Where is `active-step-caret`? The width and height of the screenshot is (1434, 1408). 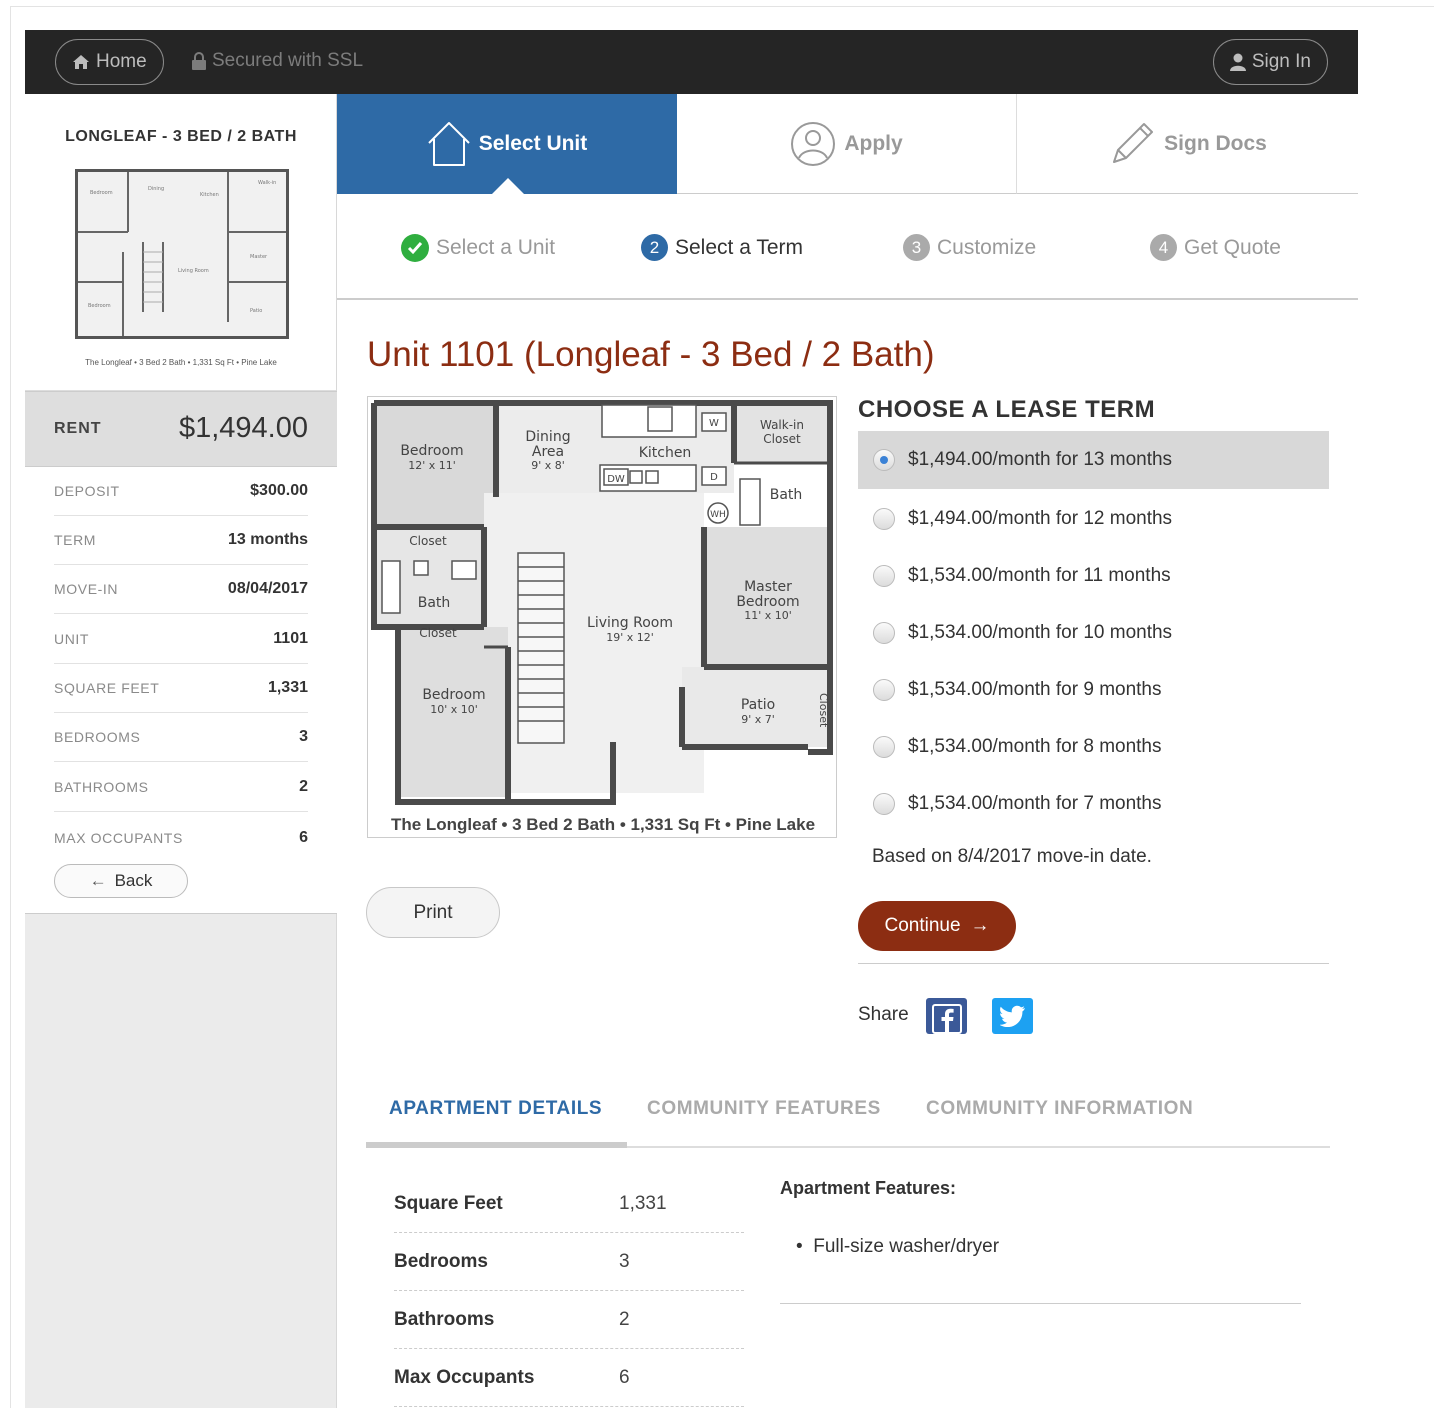 active-step-caret is located at coordinates (508, 186).